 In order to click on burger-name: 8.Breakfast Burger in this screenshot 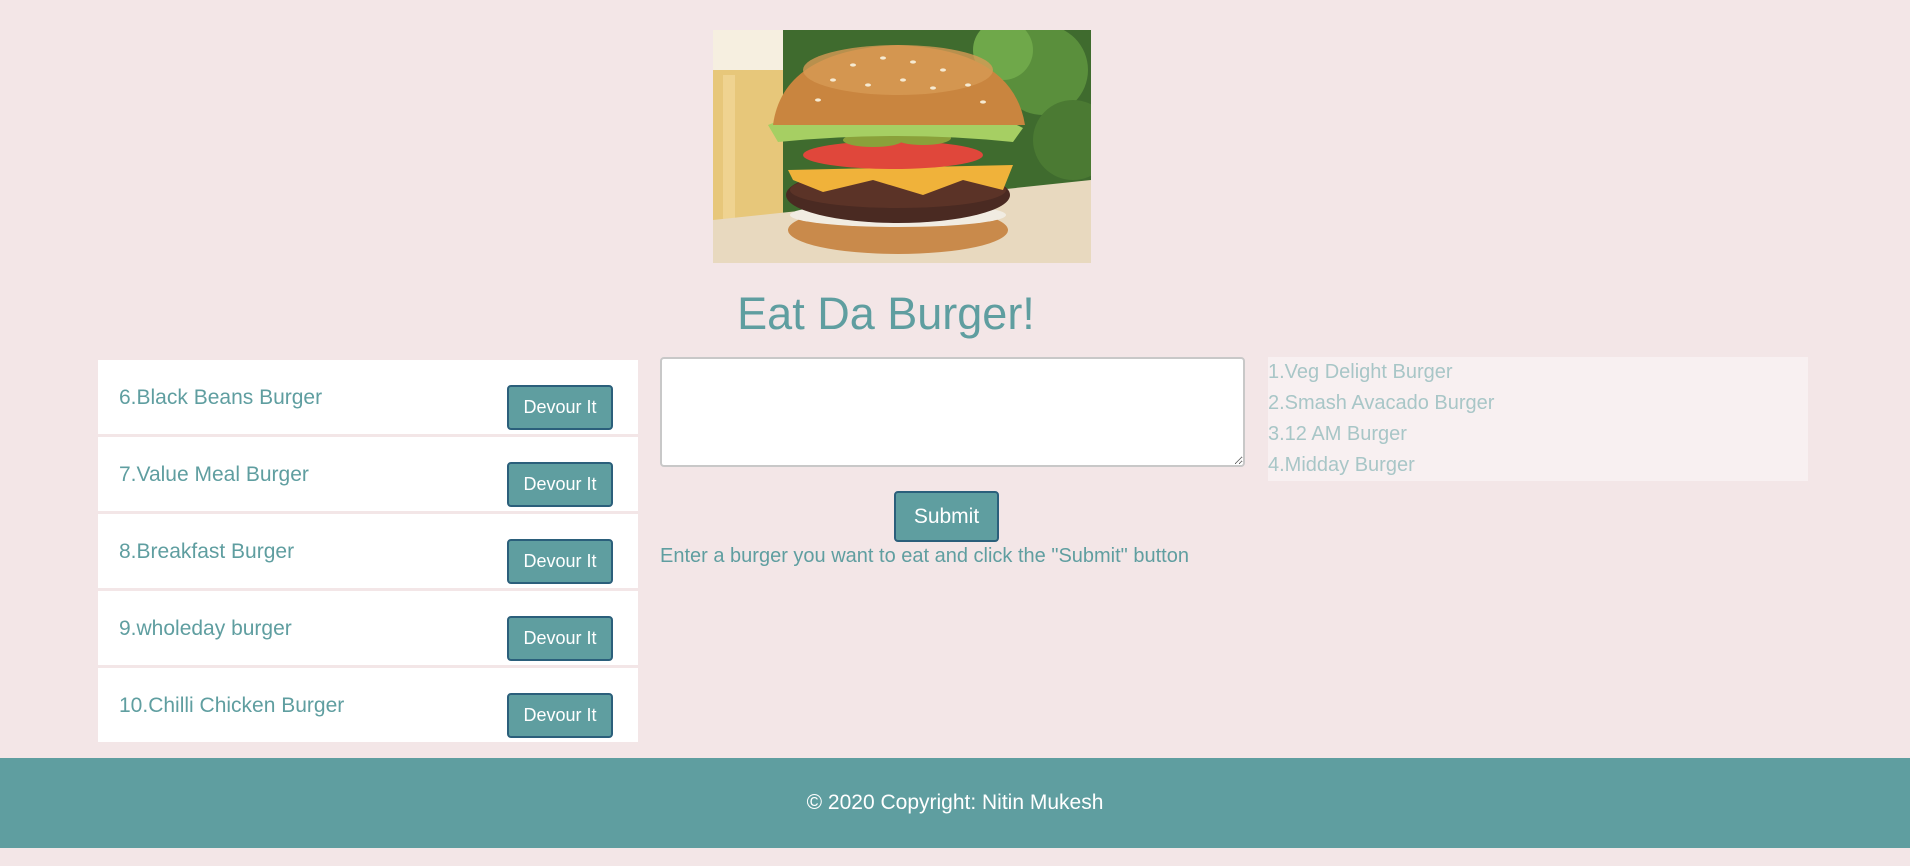, I will do `click(207, 551)`.